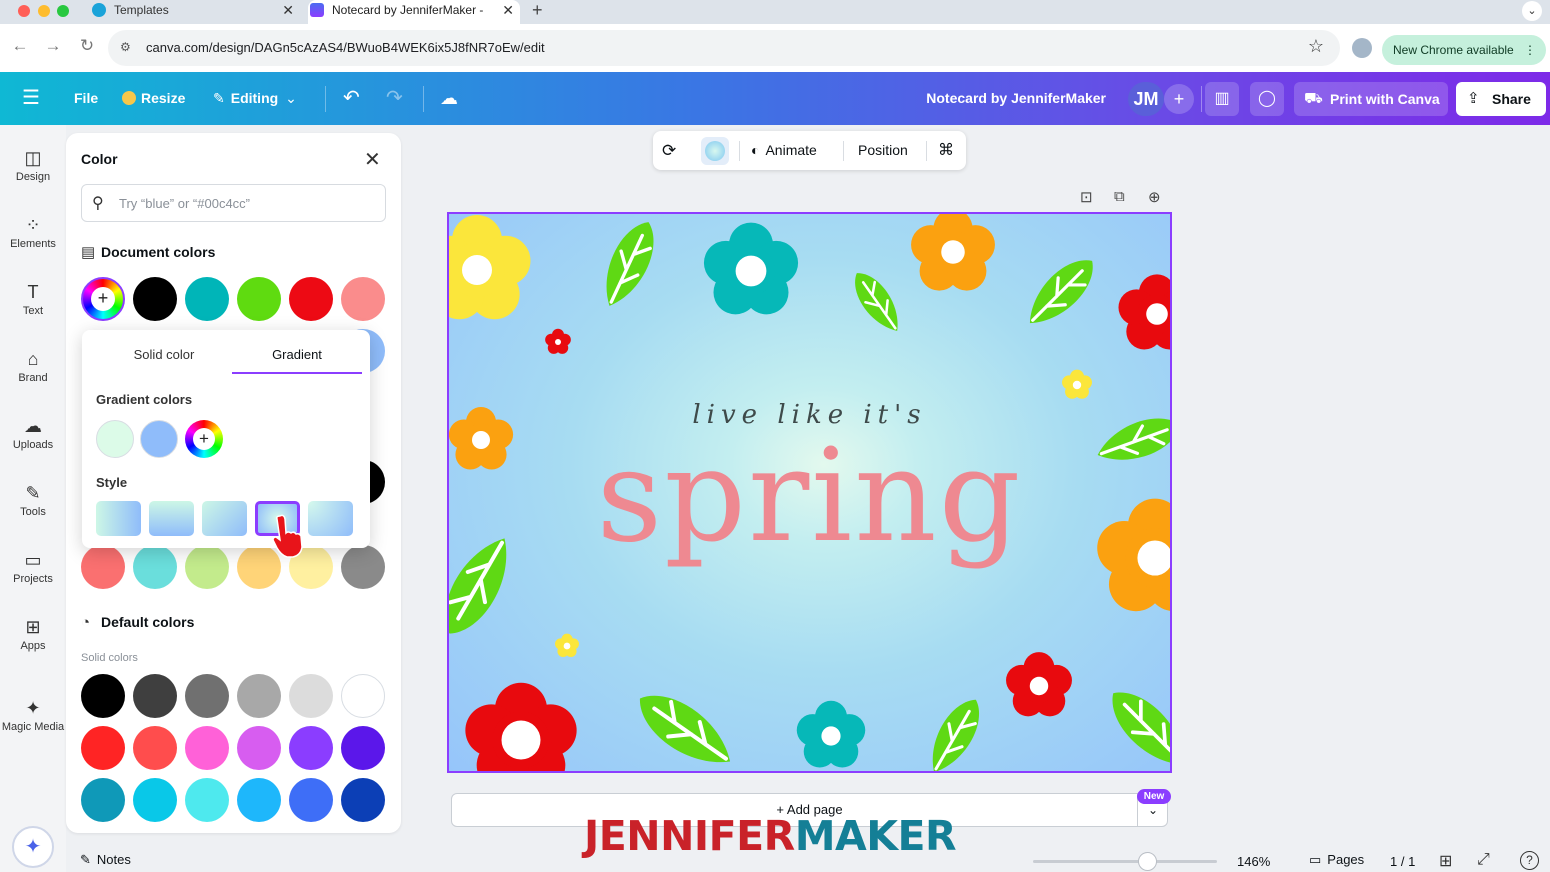  Describe the element at coordinates (1086, 197) in the screenshot. I see `lock-icon: ⊡` at that location.